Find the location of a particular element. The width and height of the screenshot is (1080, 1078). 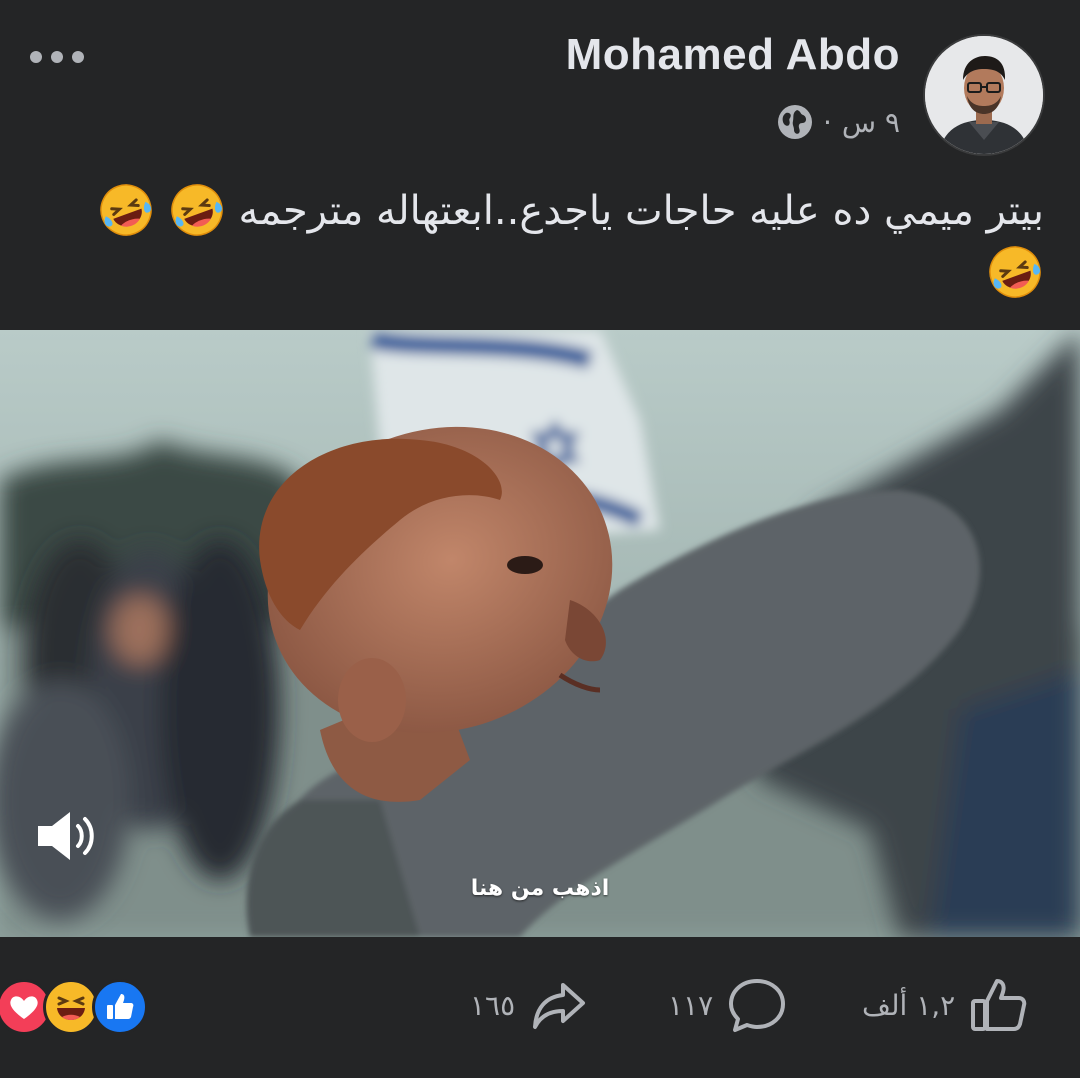

post-meta: ٩ س · is located at coordinates (838, 122).